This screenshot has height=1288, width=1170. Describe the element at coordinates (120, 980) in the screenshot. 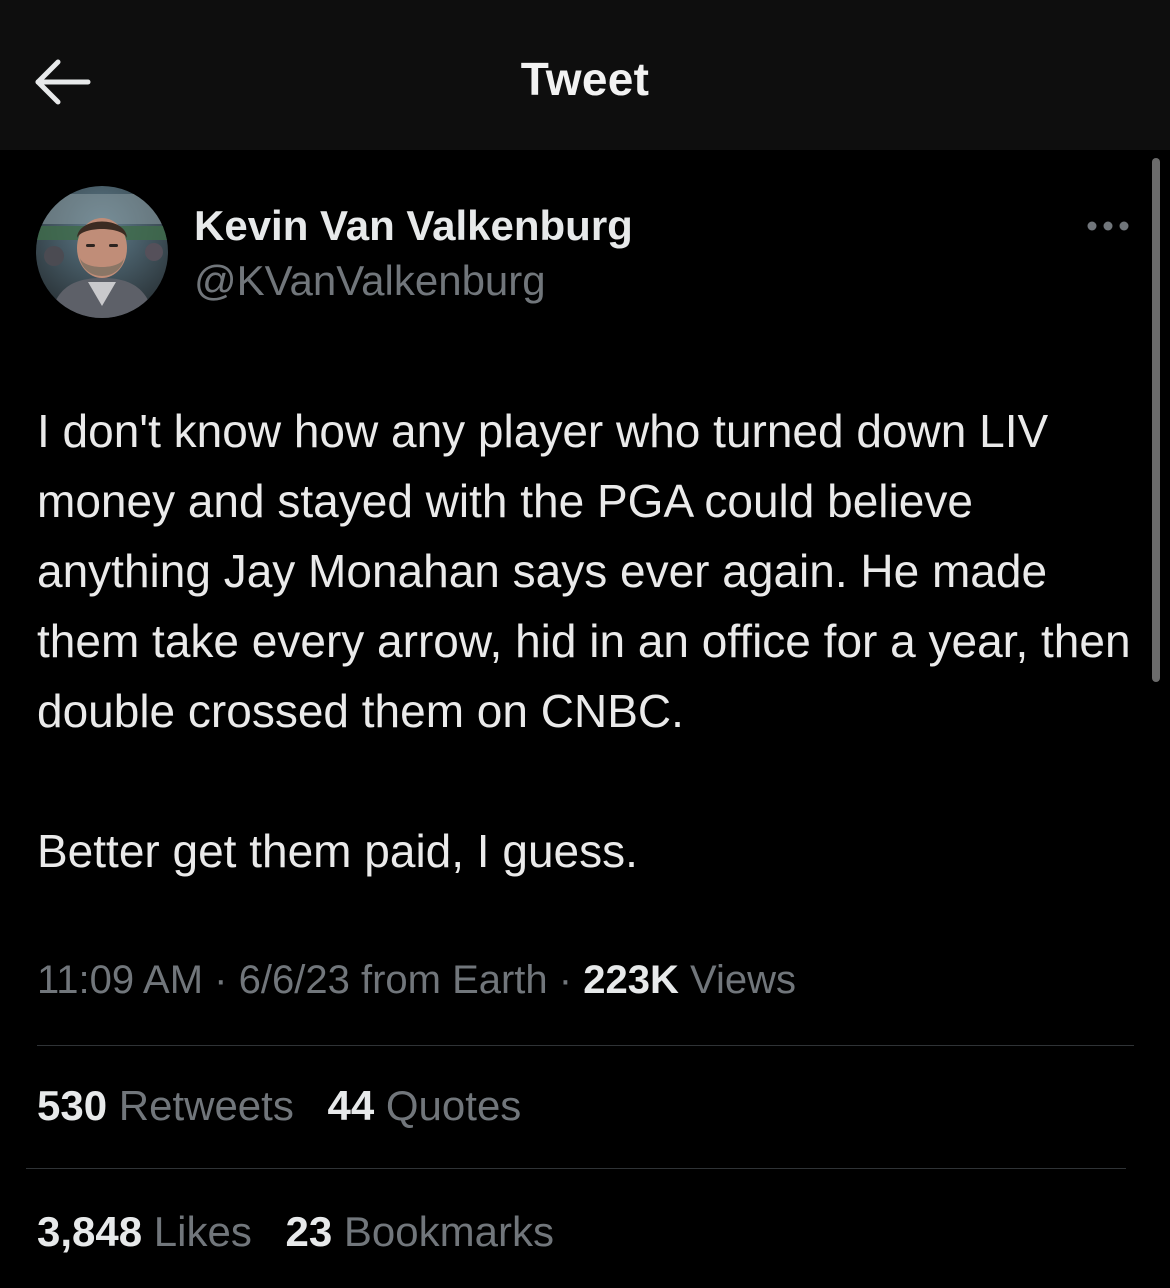

I see `tweet-time: 11:09 AM` at that location.